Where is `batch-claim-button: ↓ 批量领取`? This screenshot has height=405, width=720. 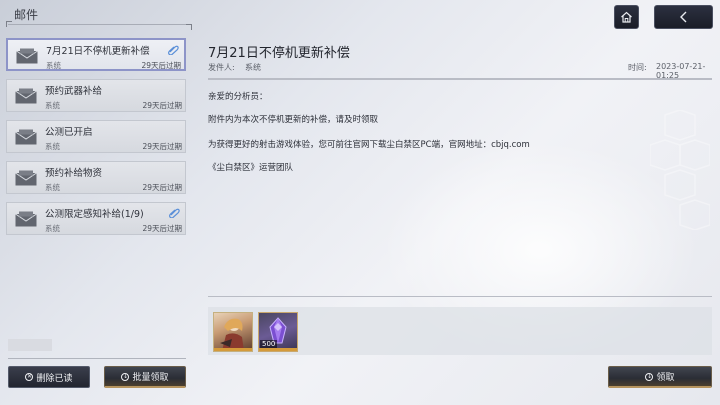
batch-claim-button: ↓ 批量领取 is located at coordinates (145, 377).